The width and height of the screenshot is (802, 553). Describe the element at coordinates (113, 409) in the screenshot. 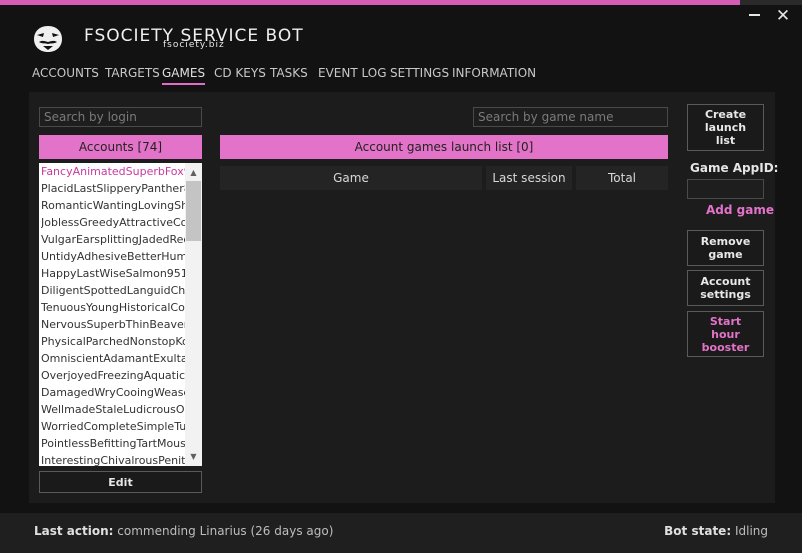

I see `account-list-item: WellmadeStaleLudicrousOr` at that location.